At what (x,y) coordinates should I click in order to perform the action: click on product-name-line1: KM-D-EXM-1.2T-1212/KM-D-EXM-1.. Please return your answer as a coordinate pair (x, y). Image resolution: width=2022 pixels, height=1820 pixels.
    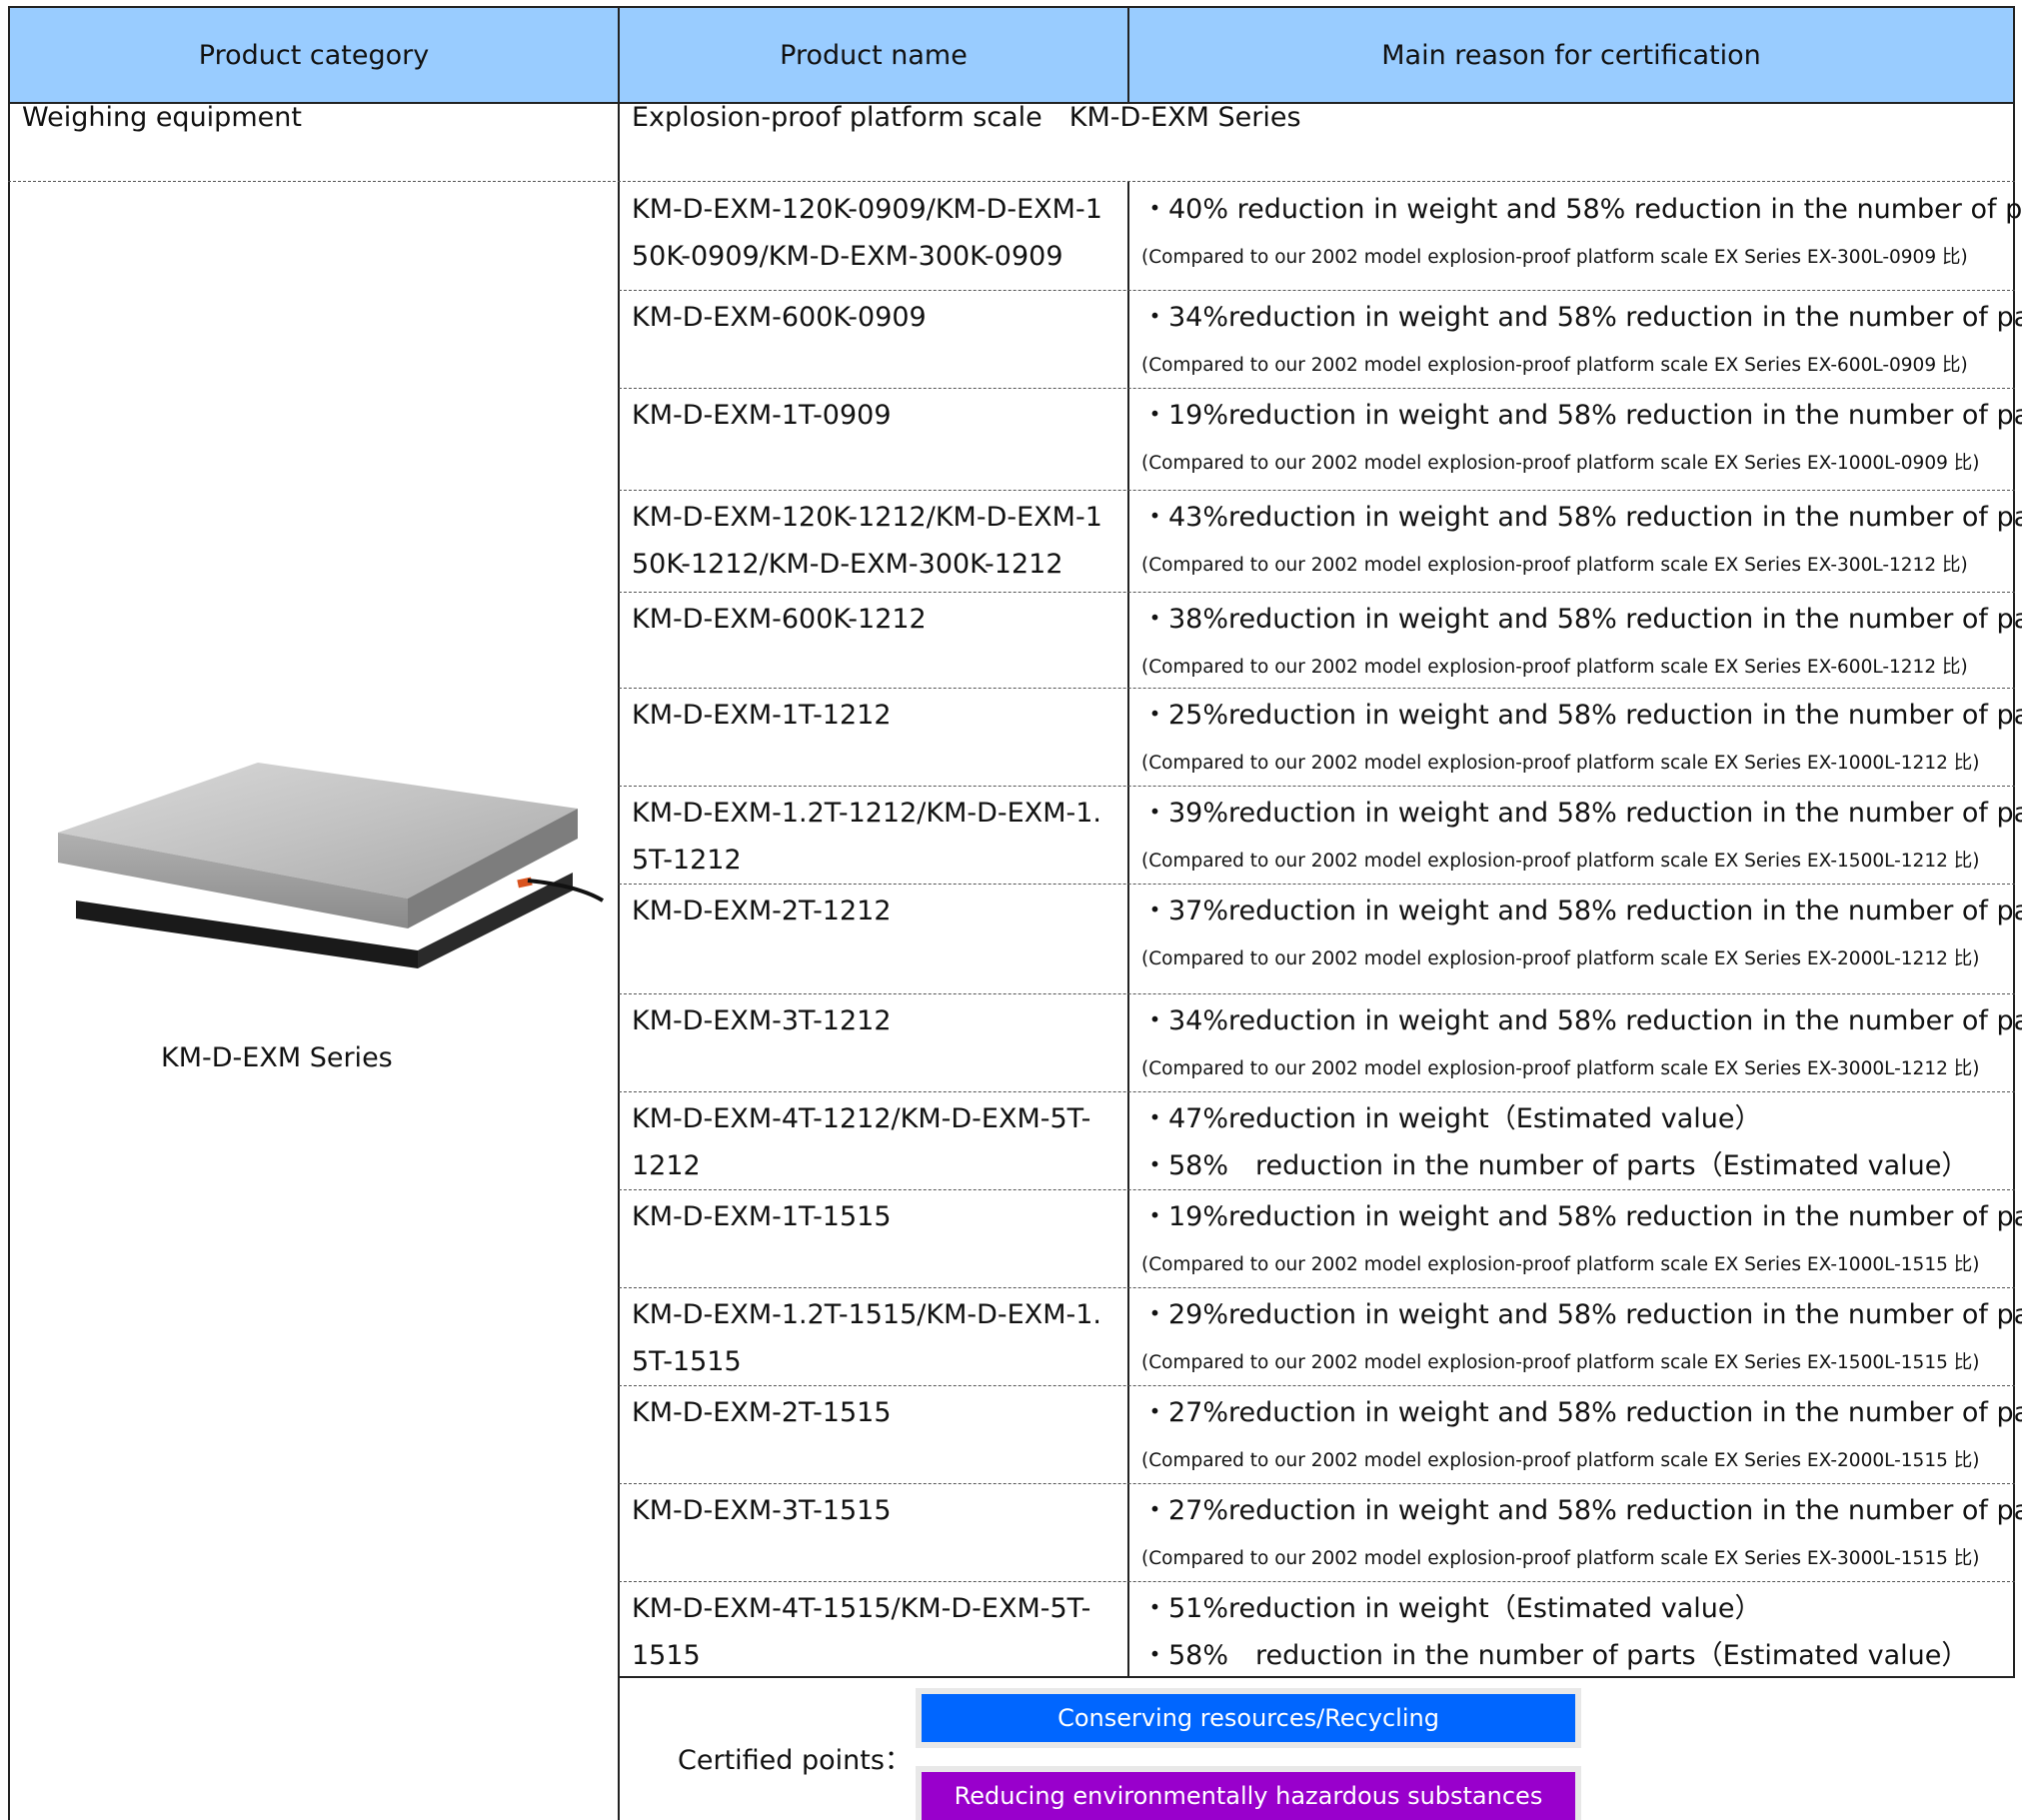
    Looking at the image, I should click on (867, 813).